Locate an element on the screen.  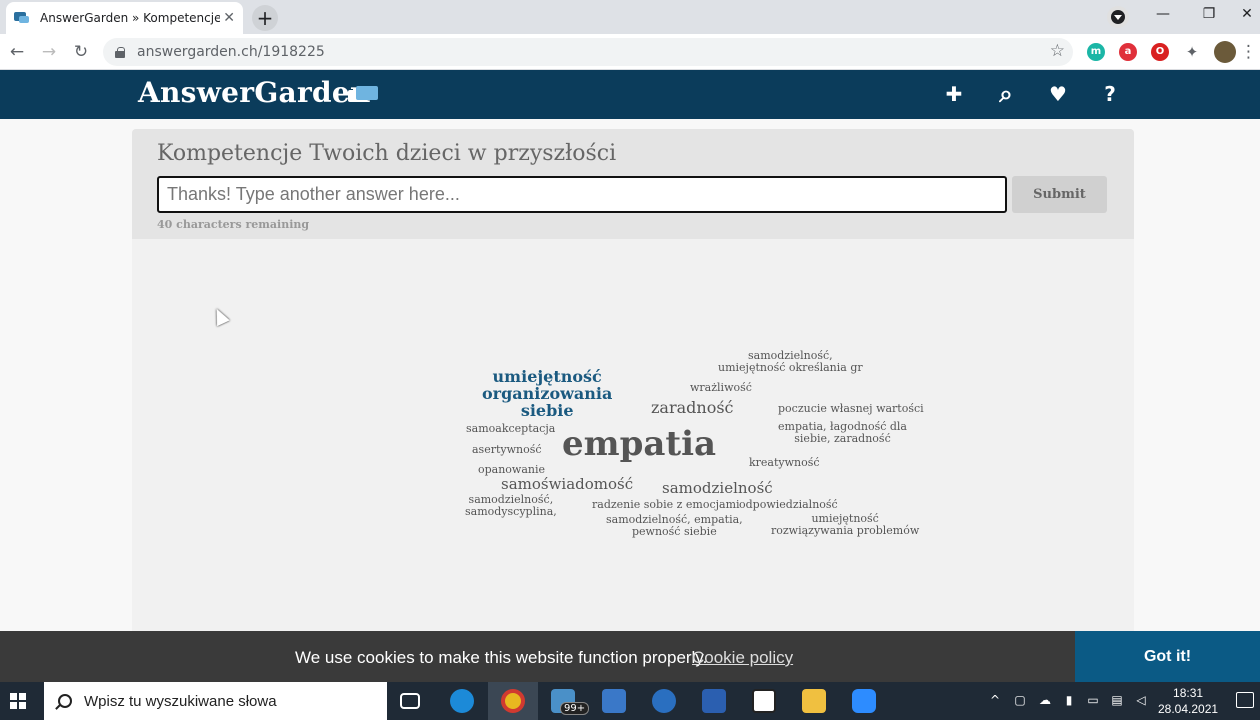
extensions-puzzle-icon: ✦ is located at coordinates (1192, 52).